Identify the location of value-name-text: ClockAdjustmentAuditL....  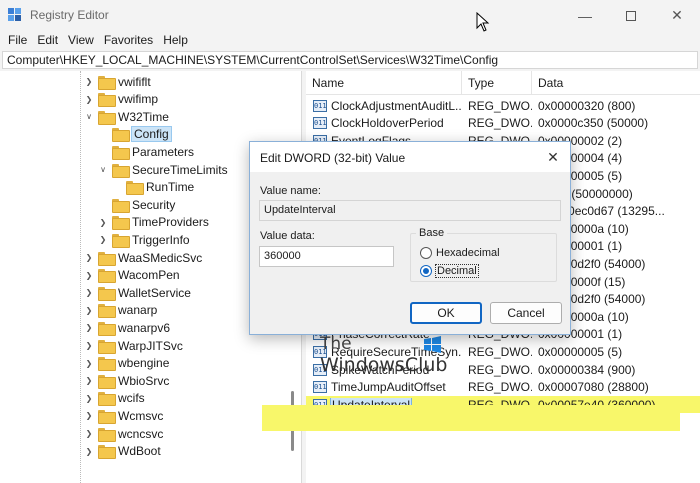
(396, 105).